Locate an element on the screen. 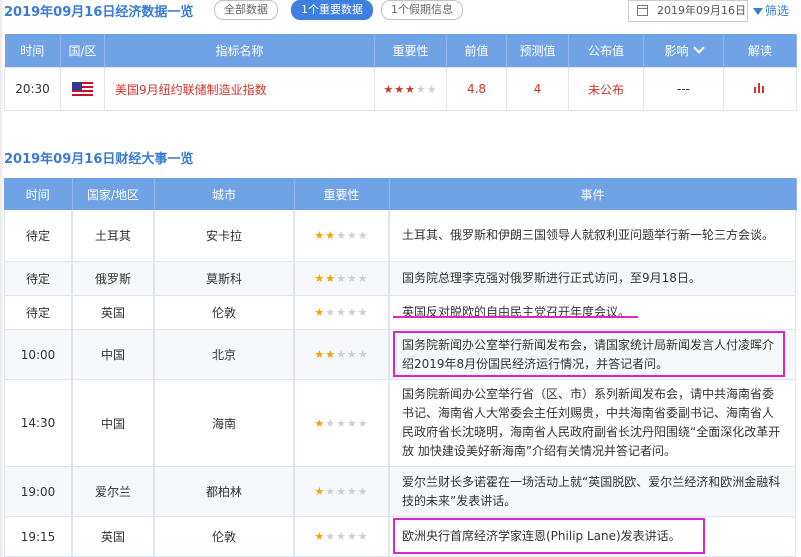 Image resolution: width=801 pixels, height=557 pixels. row-city-text: 伦敦 is located at coordinates (223, 537).